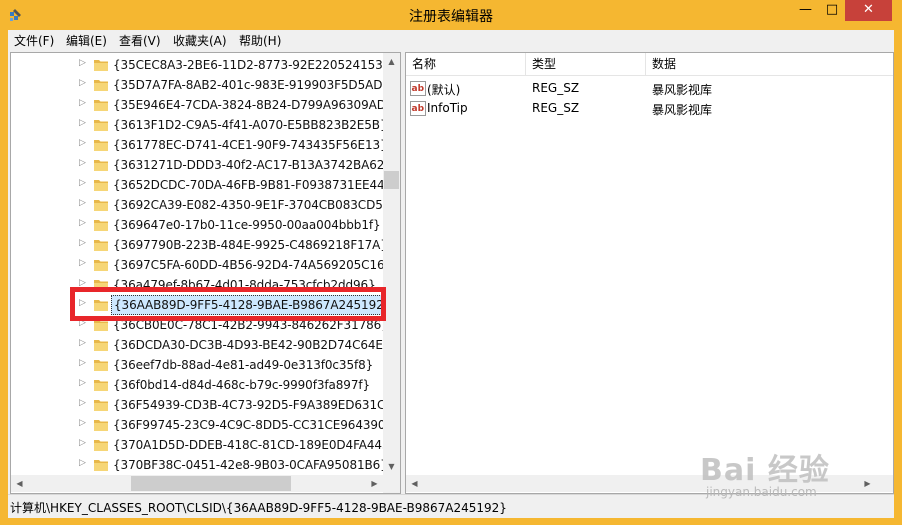 Image resolution: width=902 pixels, height=525 pixels. I want to click on tree-item: ▷ {3613F1D2-C9A5-4f41-A070-E5BB823B2E5B}, so click(234, 125).